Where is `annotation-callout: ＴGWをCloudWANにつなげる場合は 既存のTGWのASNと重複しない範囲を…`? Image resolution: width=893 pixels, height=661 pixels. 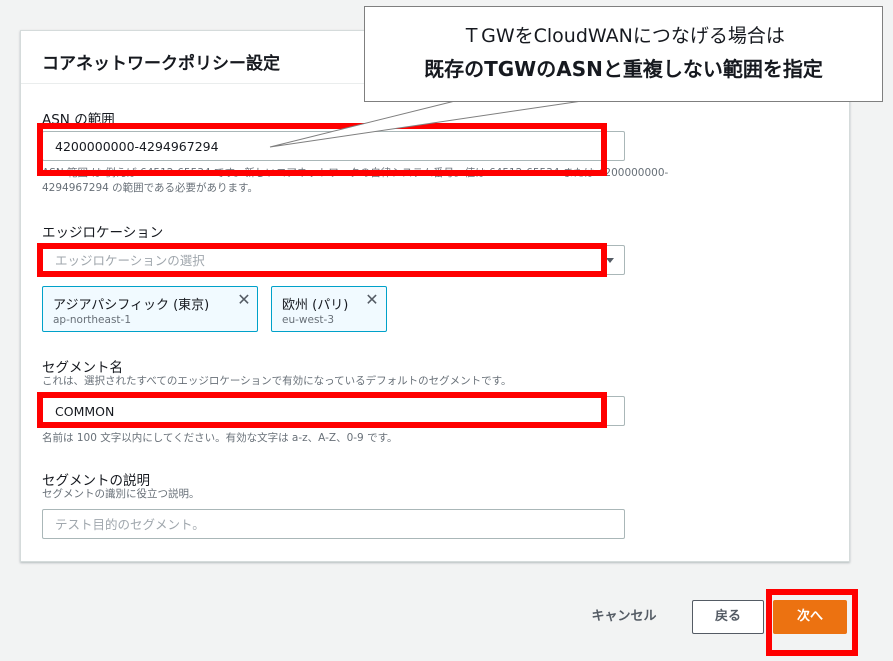
annotation-callout: ＴGWをCloudWANにつなげる場合は 既存のTGWのASNと重複しない範囲を… is located at coordinates (623, 54).